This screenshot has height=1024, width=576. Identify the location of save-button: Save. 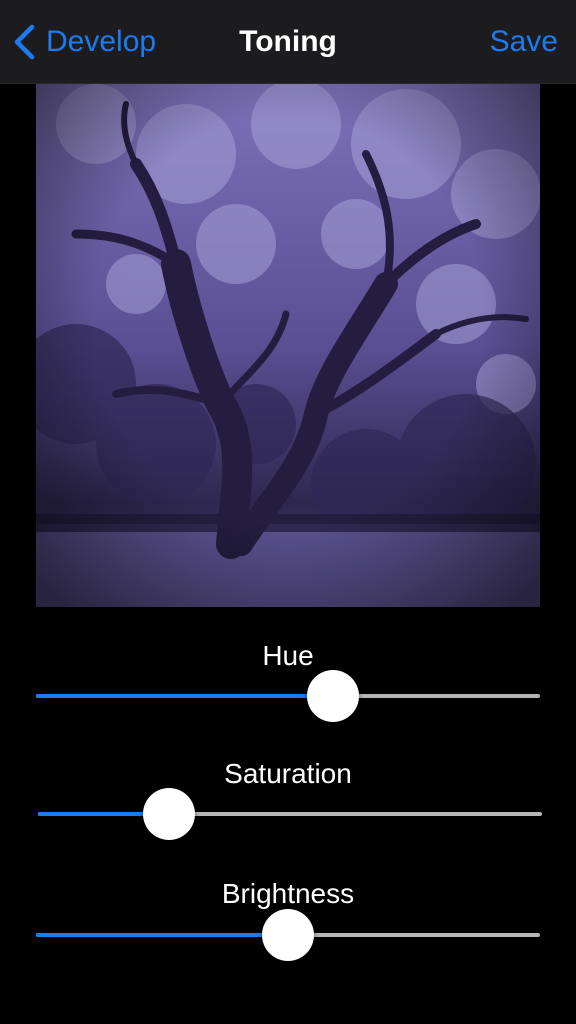
(524, 42).